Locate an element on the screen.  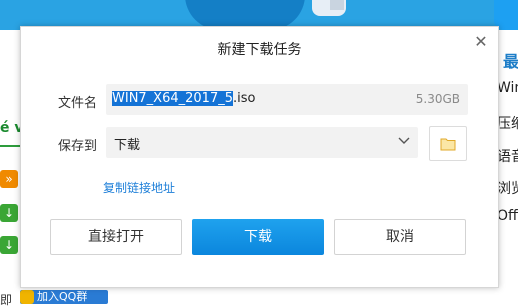
open-directly-button: 直接打开 is located at coordinates (116, 237).